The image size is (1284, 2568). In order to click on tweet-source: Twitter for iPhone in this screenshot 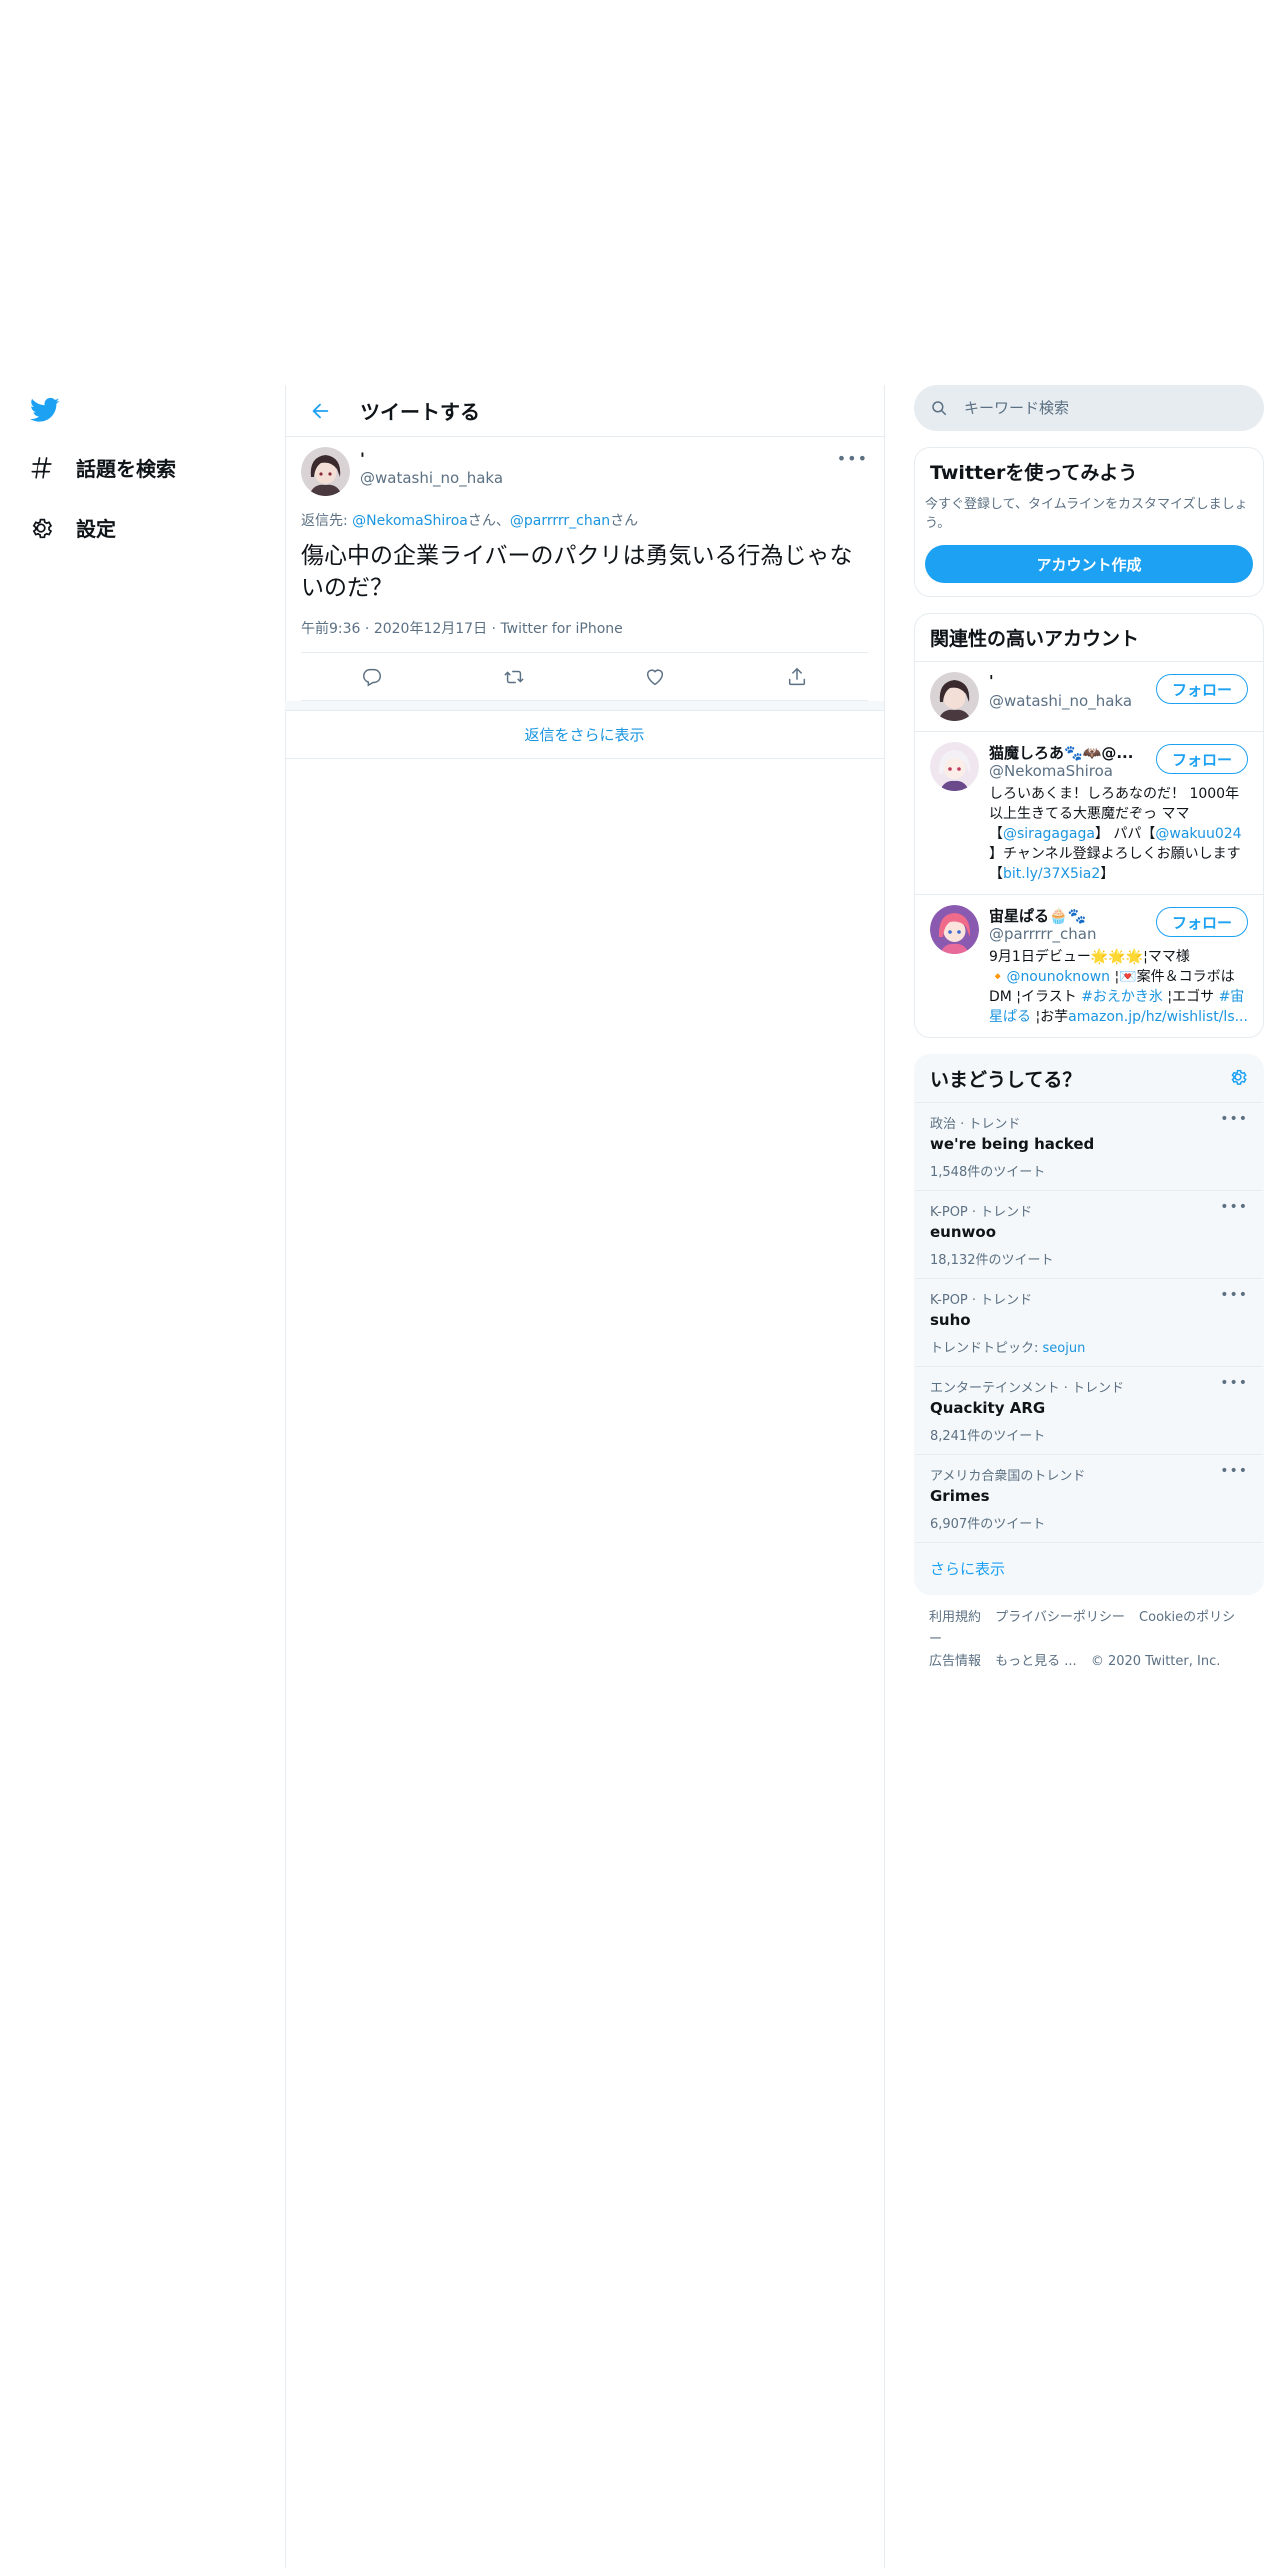, I will do `click(561, 629)`.